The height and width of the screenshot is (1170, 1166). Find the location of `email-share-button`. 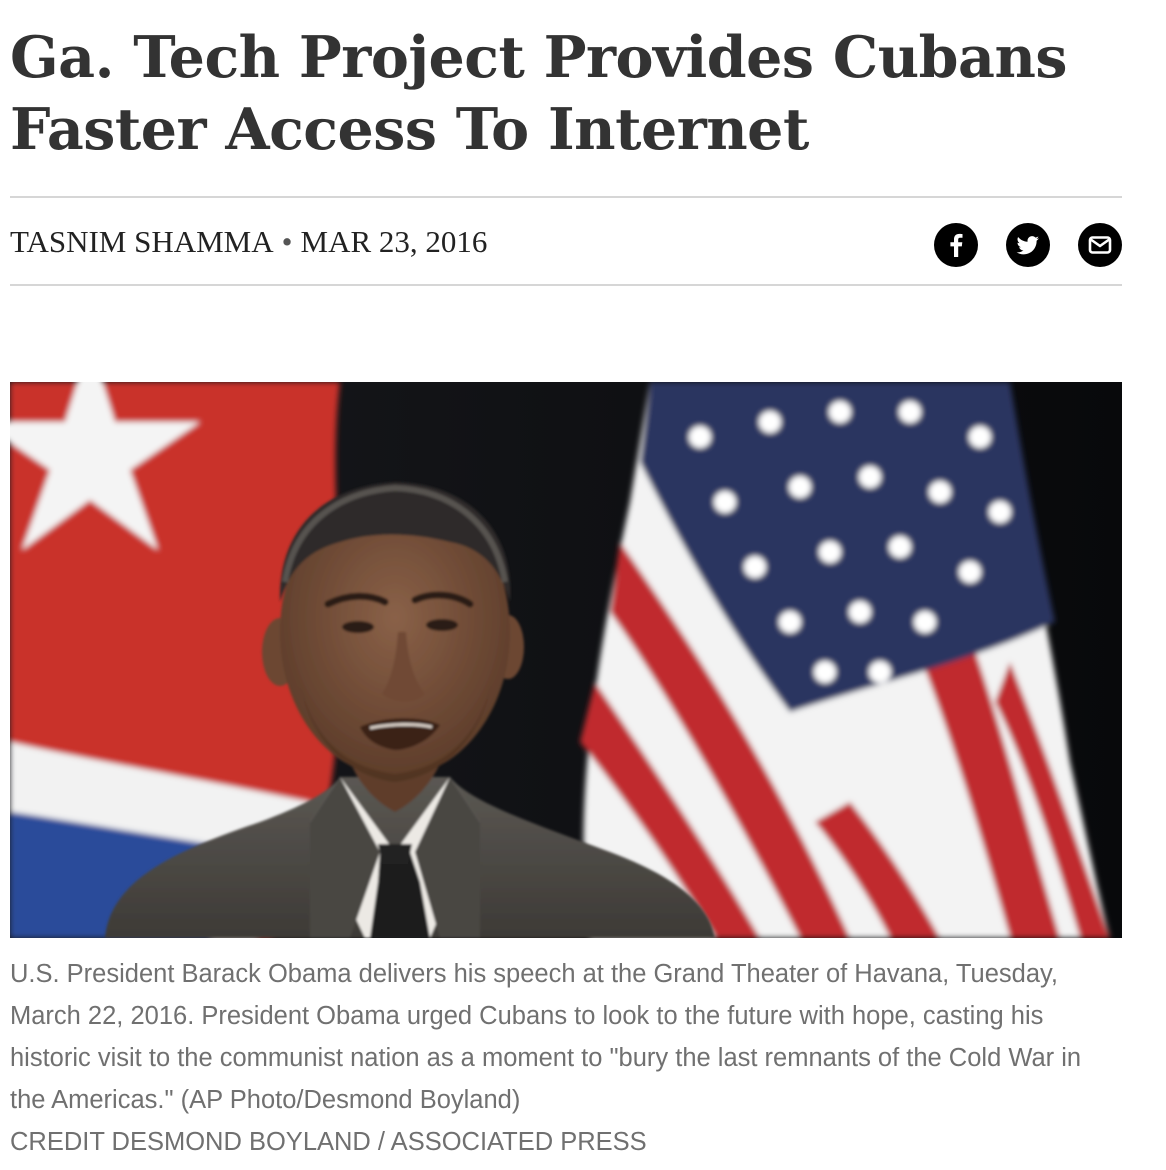

email-share-button is located at coordinates (1100, 245).